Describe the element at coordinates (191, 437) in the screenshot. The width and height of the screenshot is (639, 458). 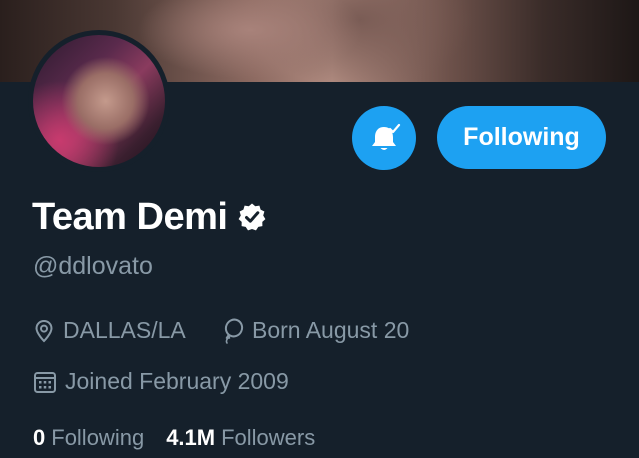
I see `followers-count: 4.1M` at that location.